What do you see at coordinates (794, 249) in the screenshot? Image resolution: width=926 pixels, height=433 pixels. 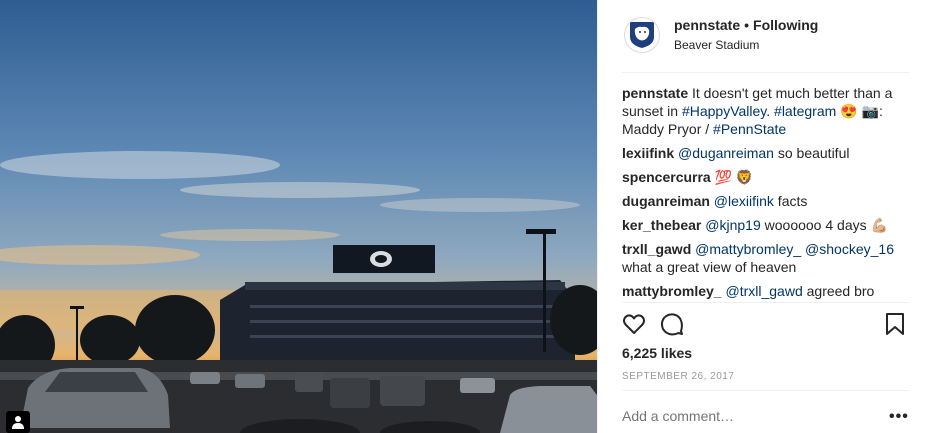 I see `comment-mention: @mattybromley_ @shockey_16` at bounding box center [794, 249].